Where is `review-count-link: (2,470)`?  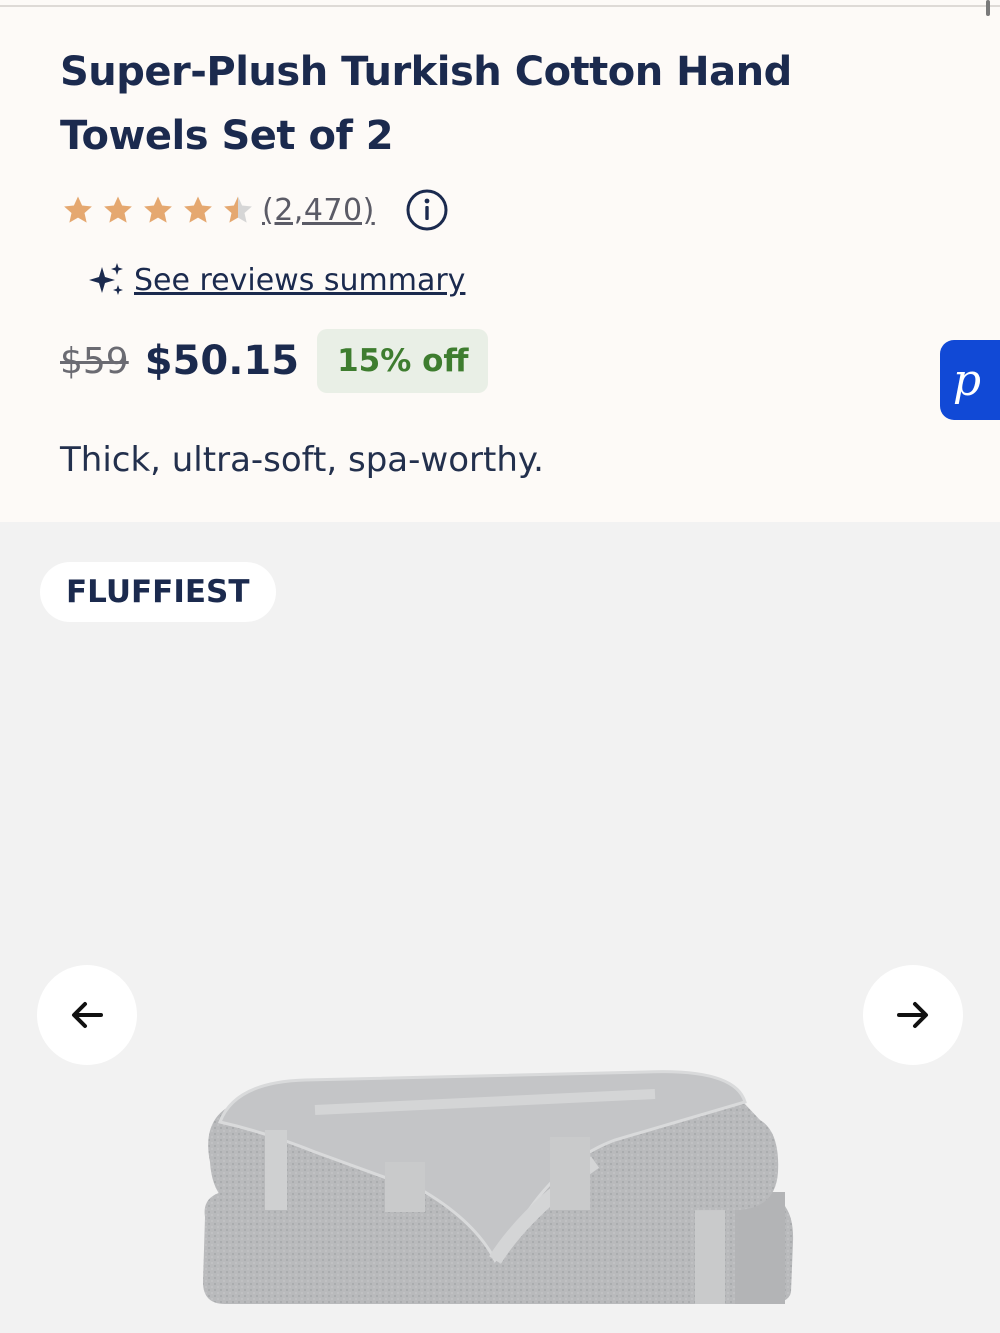 review-count-link: (2,470) is located at coordinates (318, 210).